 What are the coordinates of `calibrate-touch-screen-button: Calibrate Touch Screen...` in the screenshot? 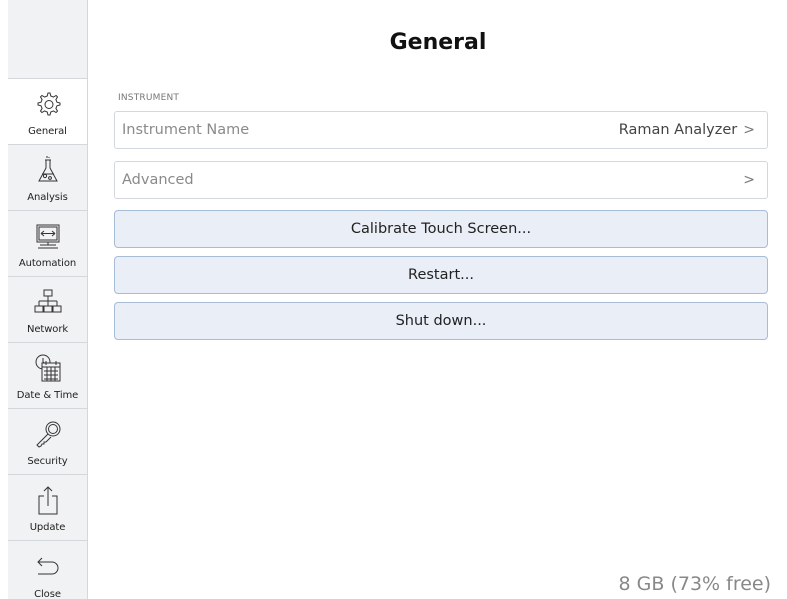 It's located at (441, 229).